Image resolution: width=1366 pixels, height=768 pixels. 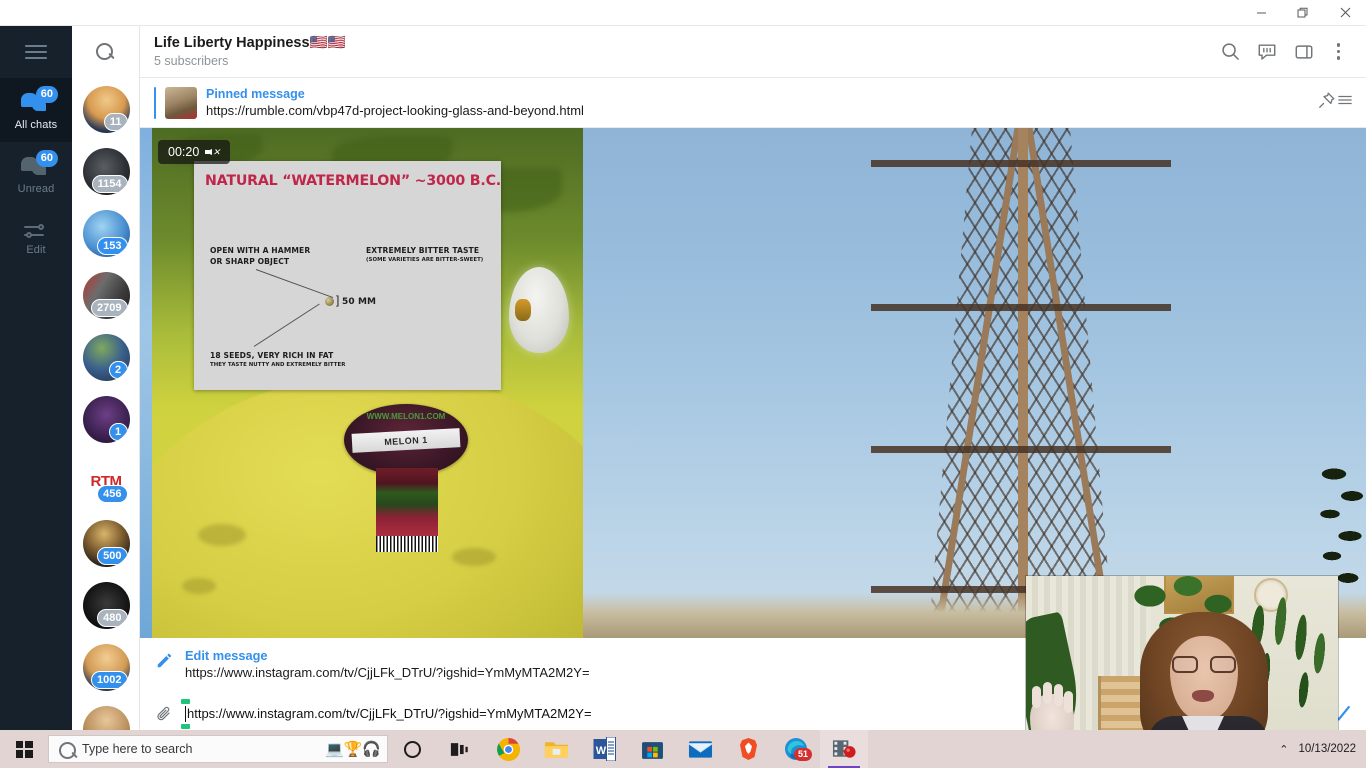 I want to click on leader-line-bottom, so click(x=286, y=325).